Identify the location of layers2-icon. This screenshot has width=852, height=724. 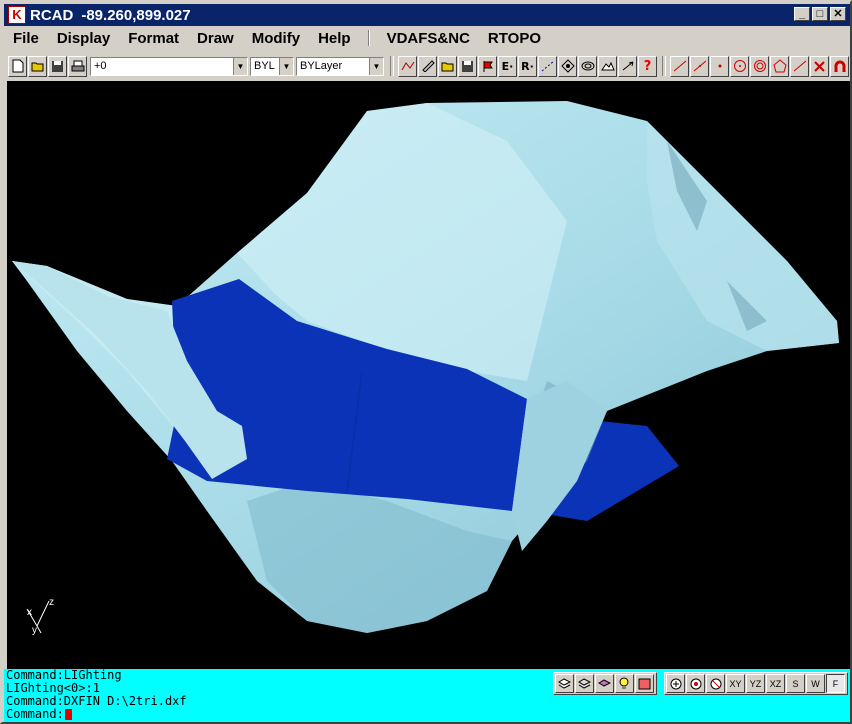
(584, 683).